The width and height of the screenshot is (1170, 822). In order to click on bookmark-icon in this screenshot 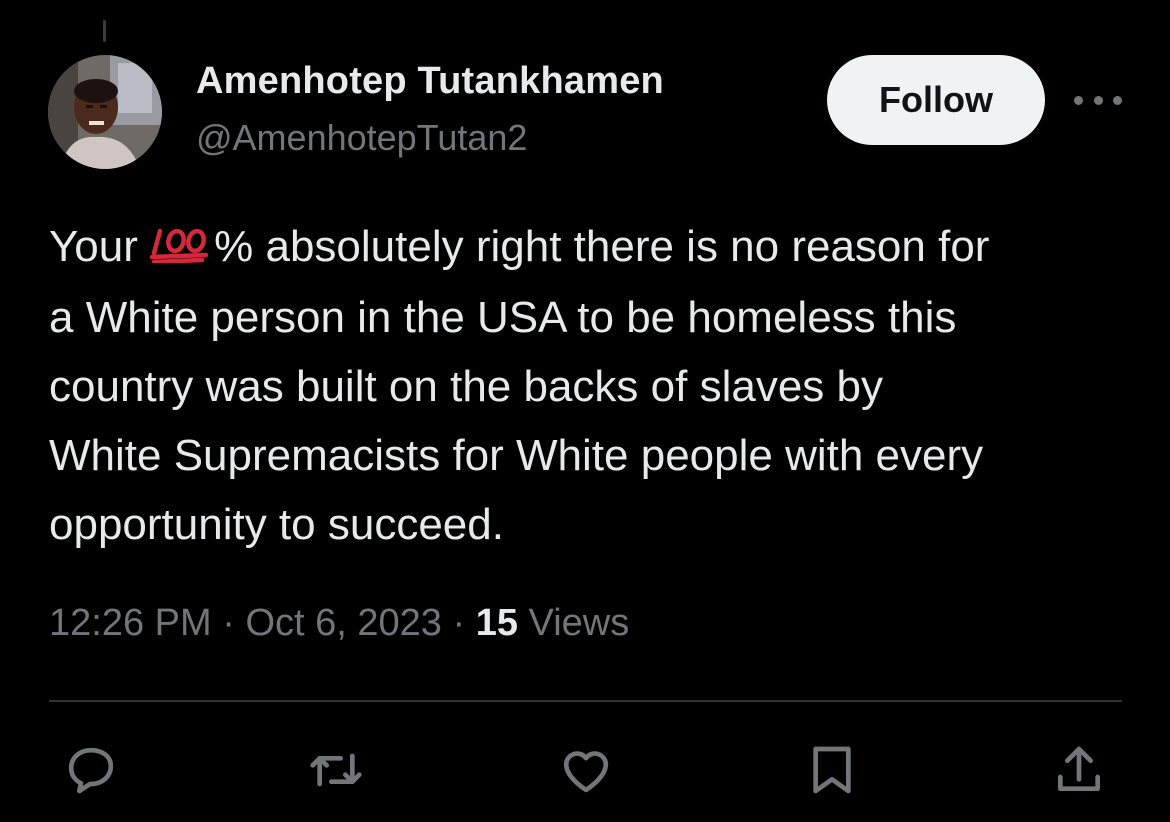, I will do `click(832, 770)`.